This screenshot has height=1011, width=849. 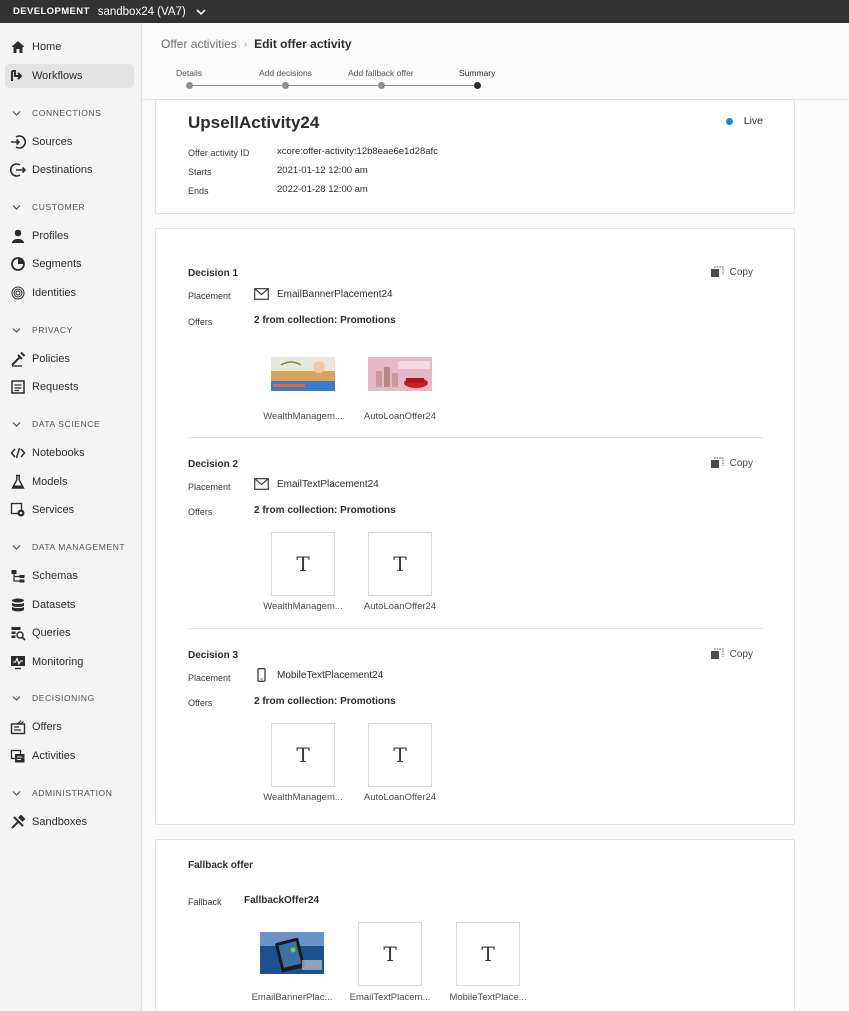 What do you see at coordinates (18, 236) in the screenshot?
I see `profiles-icon` at bounding box center [18, 236].